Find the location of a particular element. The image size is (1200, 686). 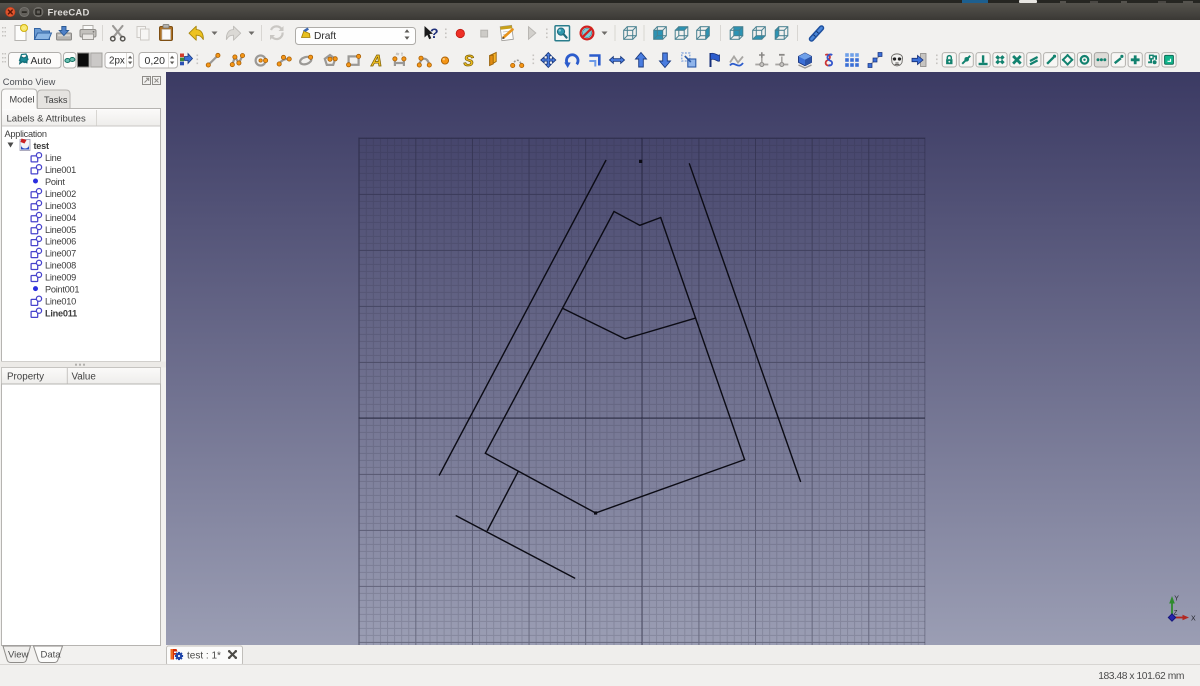

svg-text: Value is located at coordinates (84, 377).